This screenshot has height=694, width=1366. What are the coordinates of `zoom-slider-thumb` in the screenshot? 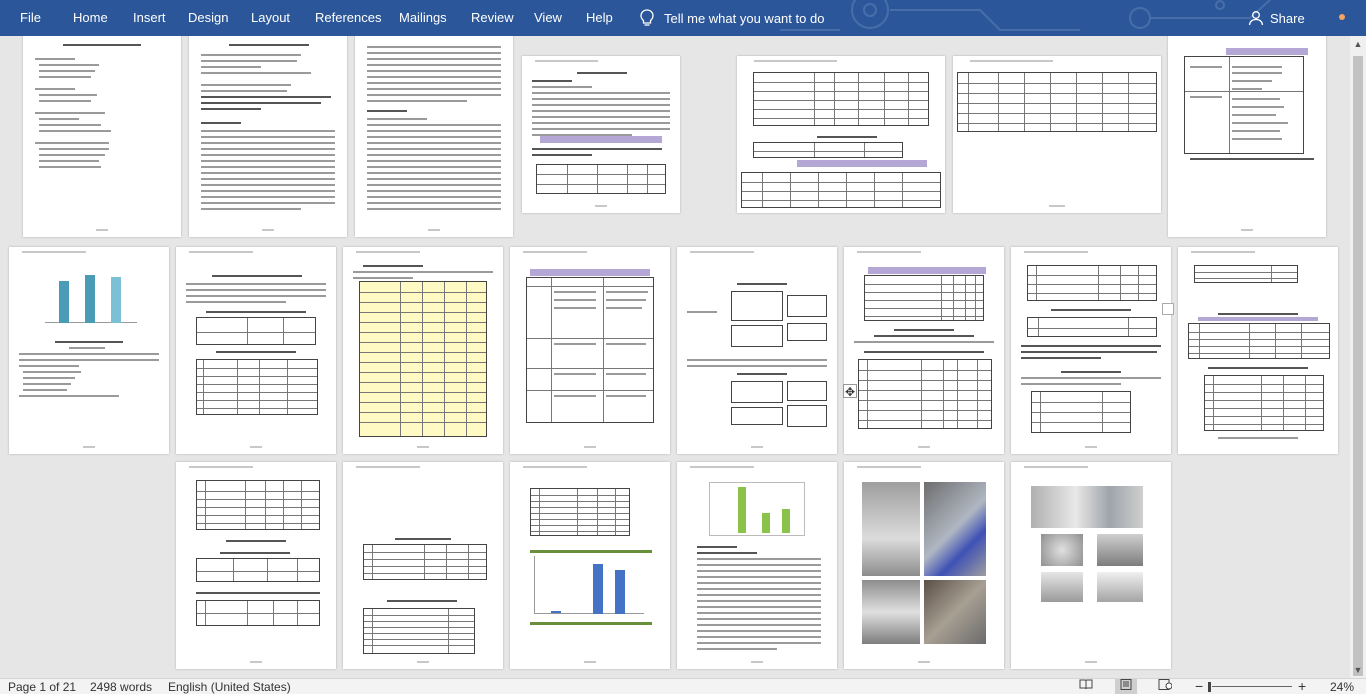 It's located at (1209, 687).